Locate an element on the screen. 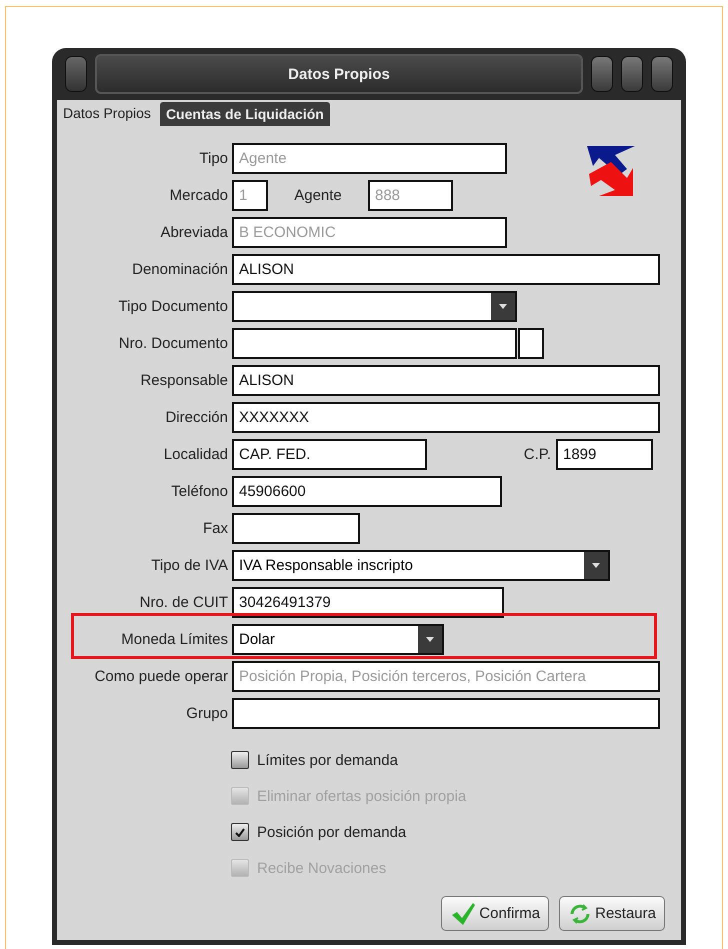 The width and height of the screenshot is (728, 949). field-label: Nro. de CUIT is located at coordinates (183, 602).